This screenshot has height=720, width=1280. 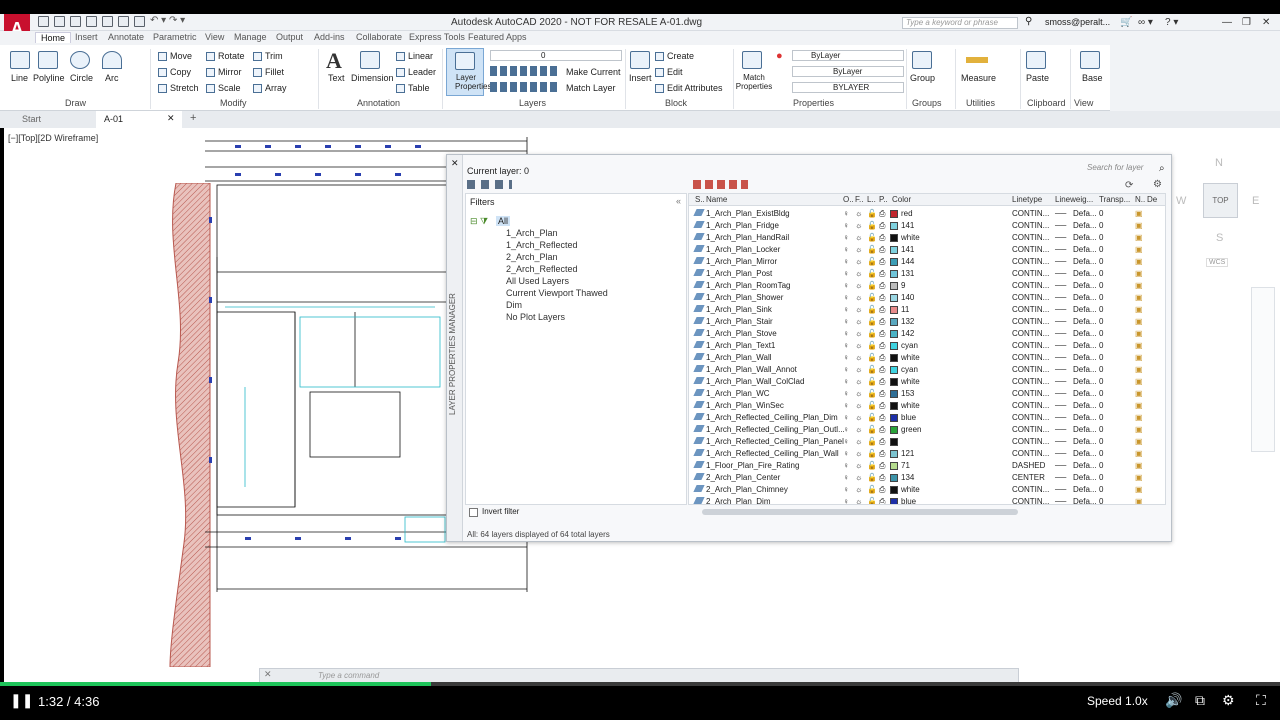 I want to click on stretch-button: Stretch, so click(x=178, y=88).